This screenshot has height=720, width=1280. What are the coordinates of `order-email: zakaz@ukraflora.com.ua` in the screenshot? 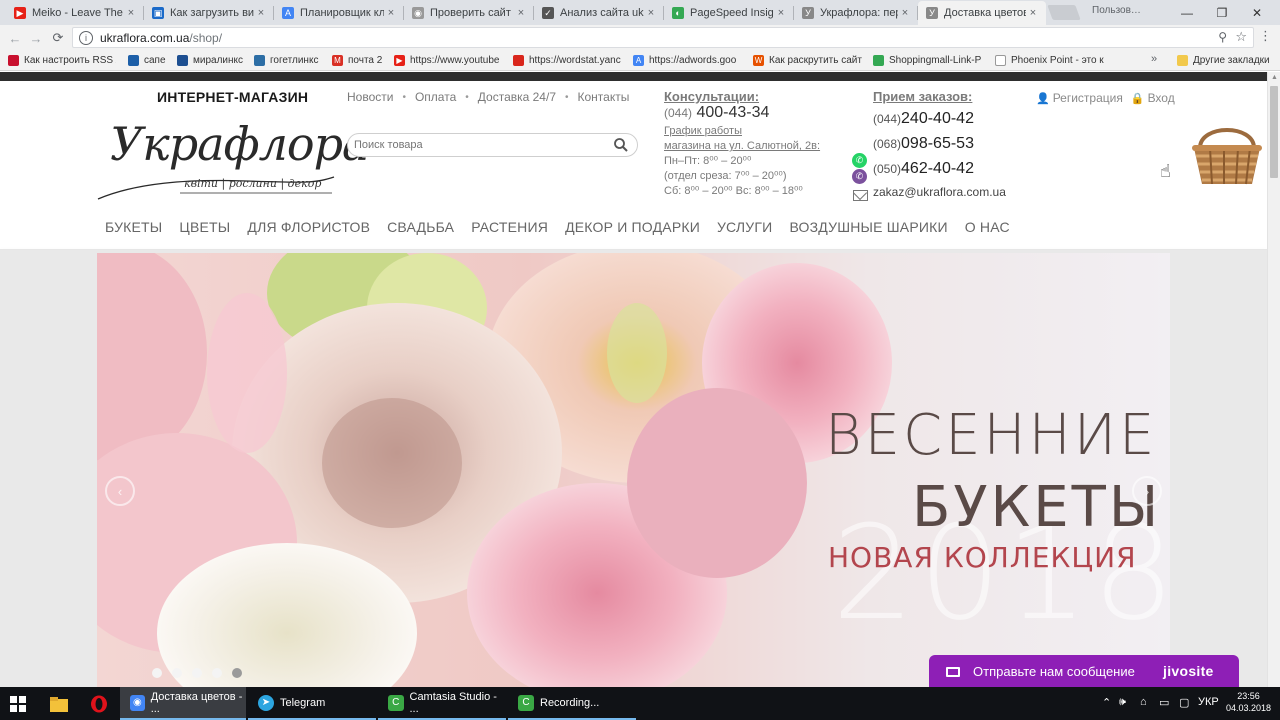 It's located at (958, 192).